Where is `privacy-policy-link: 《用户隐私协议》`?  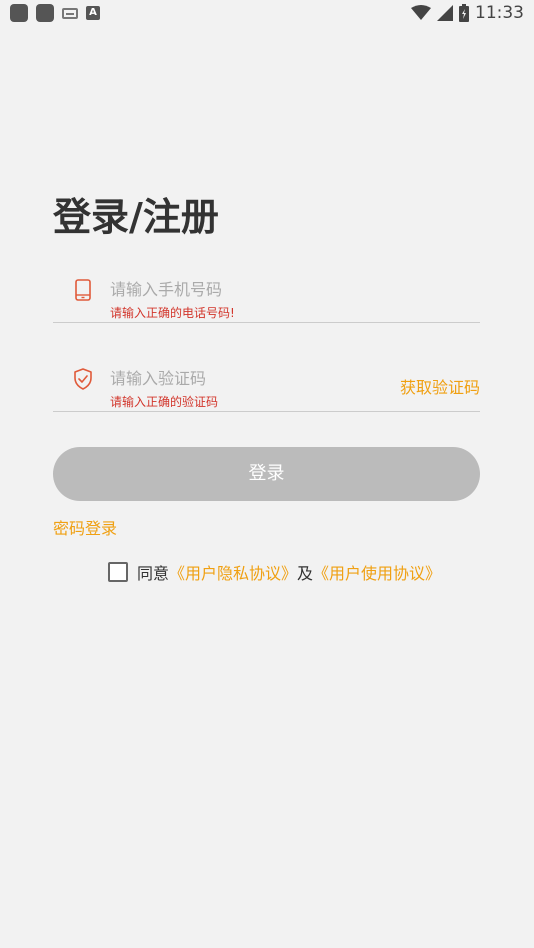 privacy-policy-link: 《用户隐私协议》 is located at coordinates (233, 572).